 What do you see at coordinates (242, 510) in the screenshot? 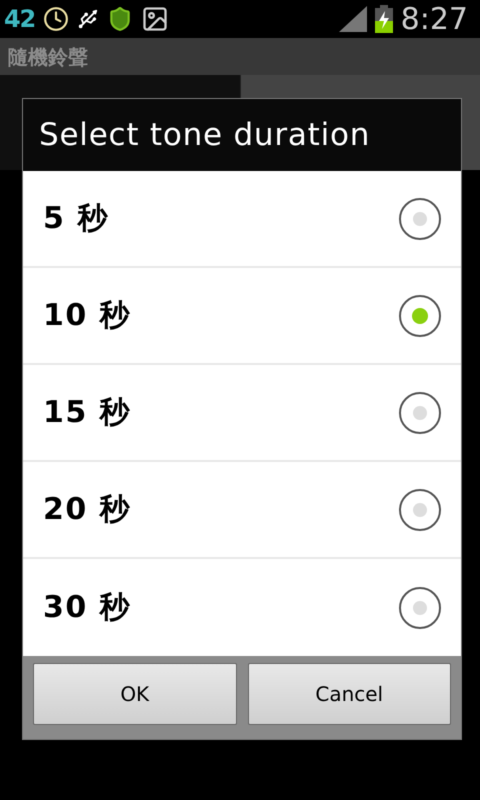
I see `duration-option: 20 秒` at bounding box center [242, 510].